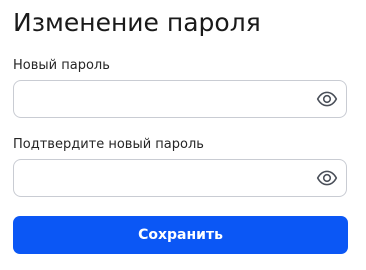 The image size is (366, 270). What do you see at coordinates (180, 235) in the screenshot?
I see `save-button: Сохранить` at bounding box center [180, 235].